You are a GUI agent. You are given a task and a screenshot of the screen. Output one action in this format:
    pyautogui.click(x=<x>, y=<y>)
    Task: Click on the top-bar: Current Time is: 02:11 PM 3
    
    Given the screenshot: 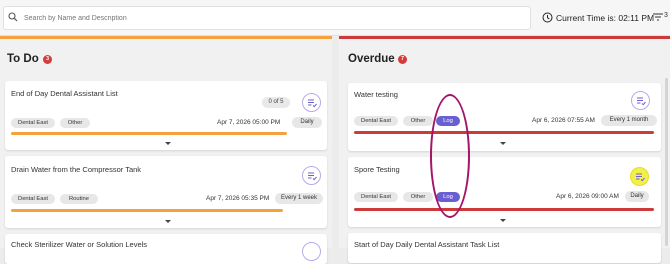 What is the action you would take?
    pyautogui.click(x=335, y=18)
    